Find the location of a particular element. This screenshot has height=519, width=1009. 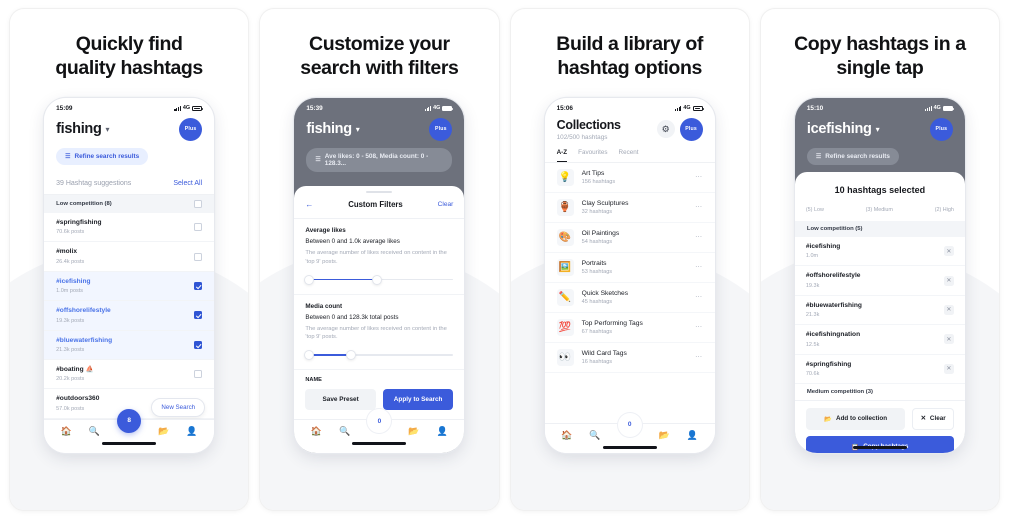

copy-hashtags-button: 📋 Copy hashtags is located at coordinates (879, 444).